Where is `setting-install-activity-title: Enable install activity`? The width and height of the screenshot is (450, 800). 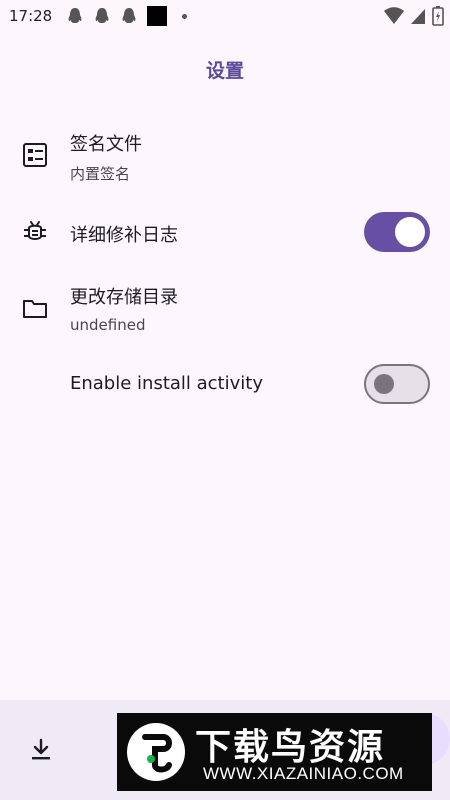 setting-install-activity-title: Enable install activity is located at coordinates (166, 383).